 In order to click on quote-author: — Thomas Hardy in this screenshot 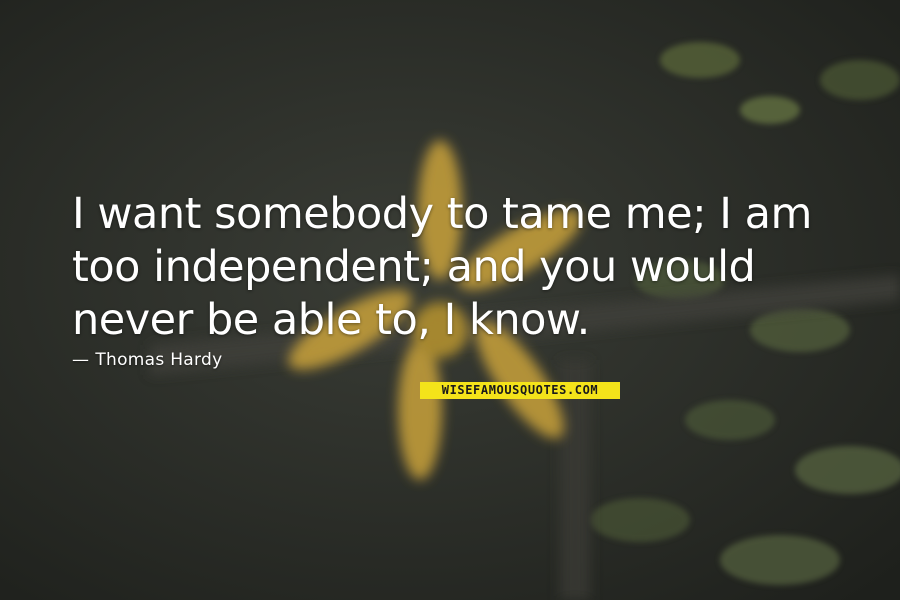, I will do `click(147, 360)`.